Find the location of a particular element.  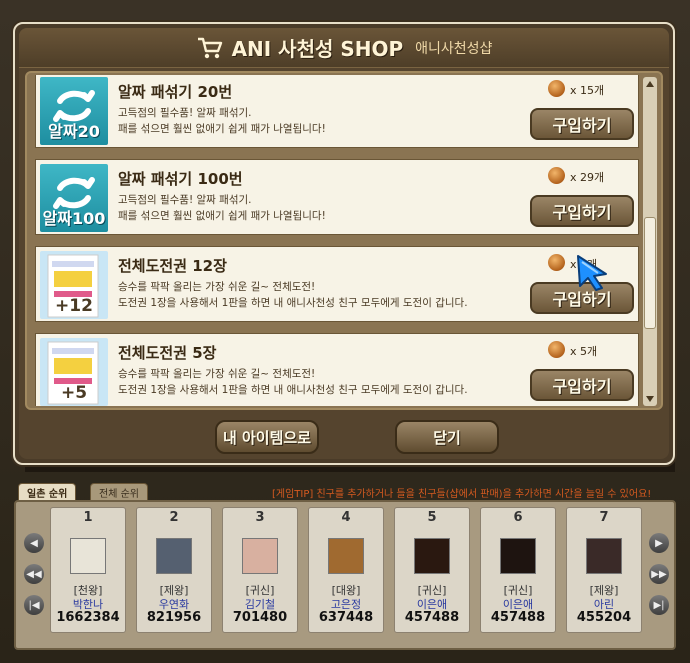

shop-scrollbar is located at coordinates (650, 241).